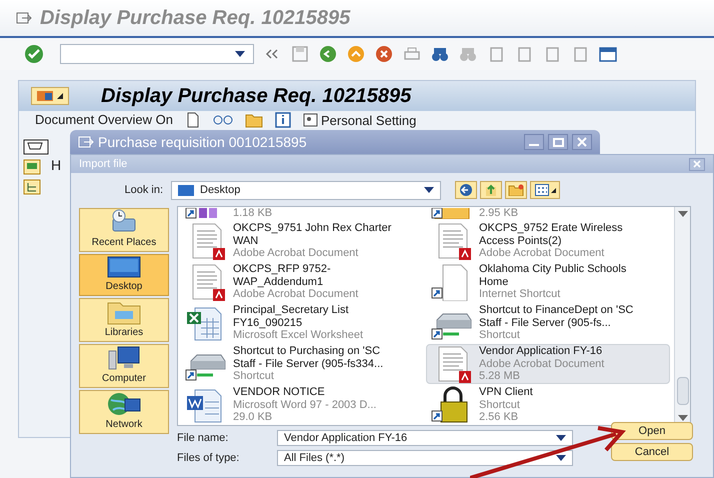 The height and width of the screenshot is (478, 714). I want to click on file-detail: Internet Shortcut, so click(520, 294).